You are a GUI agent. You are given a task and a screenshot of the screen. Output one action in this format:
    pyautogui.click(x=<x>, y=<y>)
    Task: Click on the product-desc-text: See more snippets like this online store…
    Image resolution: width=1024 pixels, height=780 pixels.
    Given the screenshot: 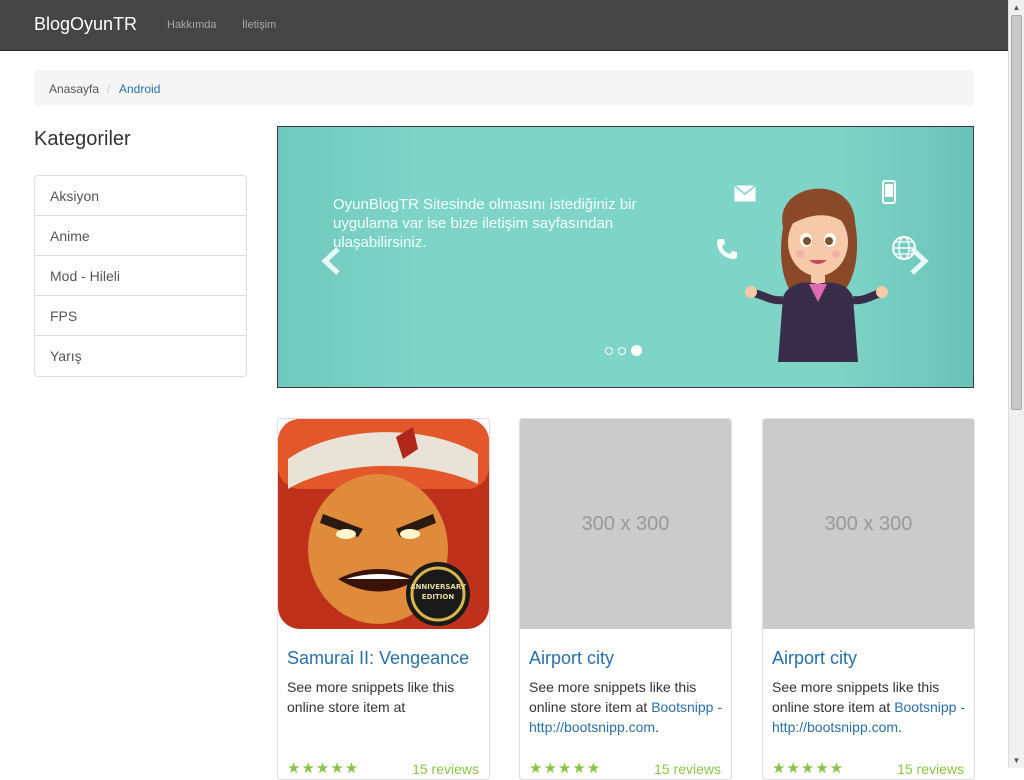 What is the action you would take?
    pyautogui.click(x=371, y=697)
    